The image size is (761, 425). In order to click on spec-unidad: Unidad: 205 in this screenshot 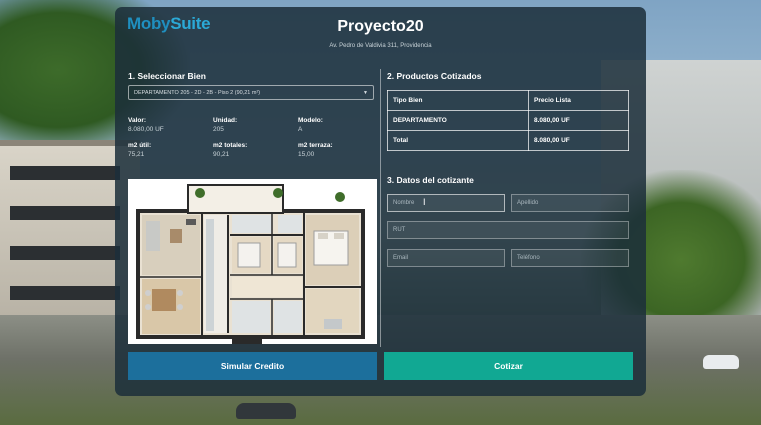, I will do `click(225, 125)`.